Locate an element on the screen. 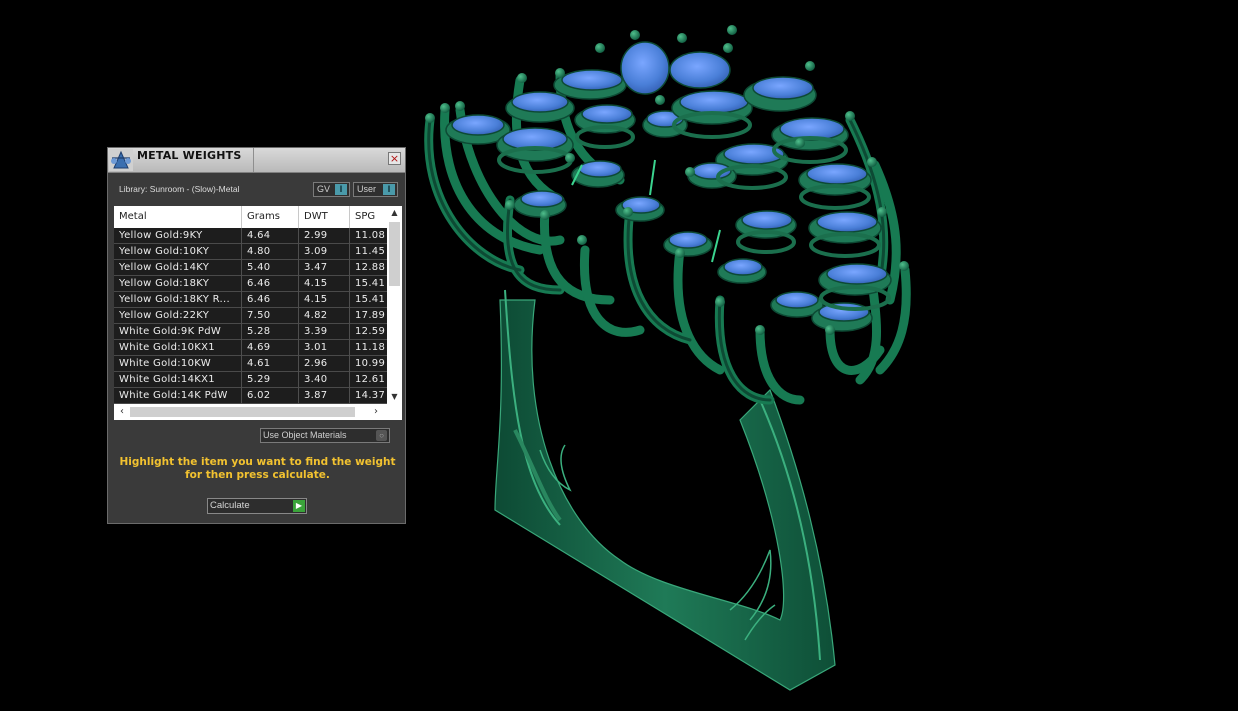 The width and height of the screenshot is (1238, 711). close-icon: × is located at coordinates (394, 158).